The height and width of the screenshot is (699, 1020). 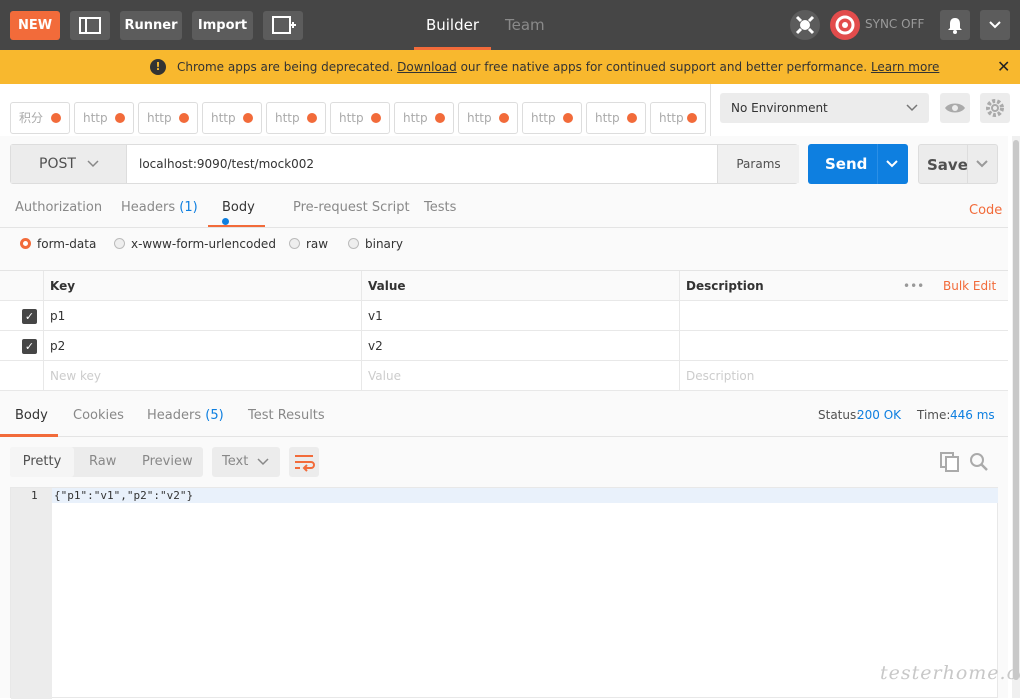 I want to click on wrap-lines-button, so click(x=304, y=462).